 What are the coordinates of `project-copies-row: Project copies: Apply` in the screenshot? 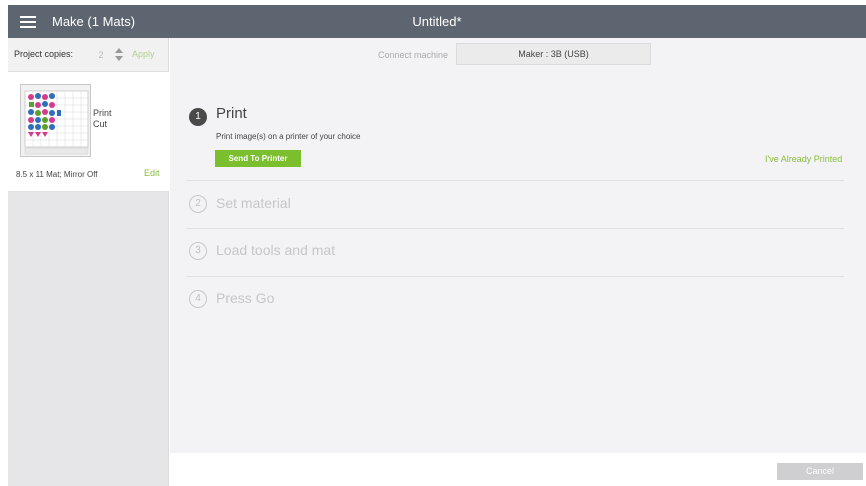 It's located at (88, 55).